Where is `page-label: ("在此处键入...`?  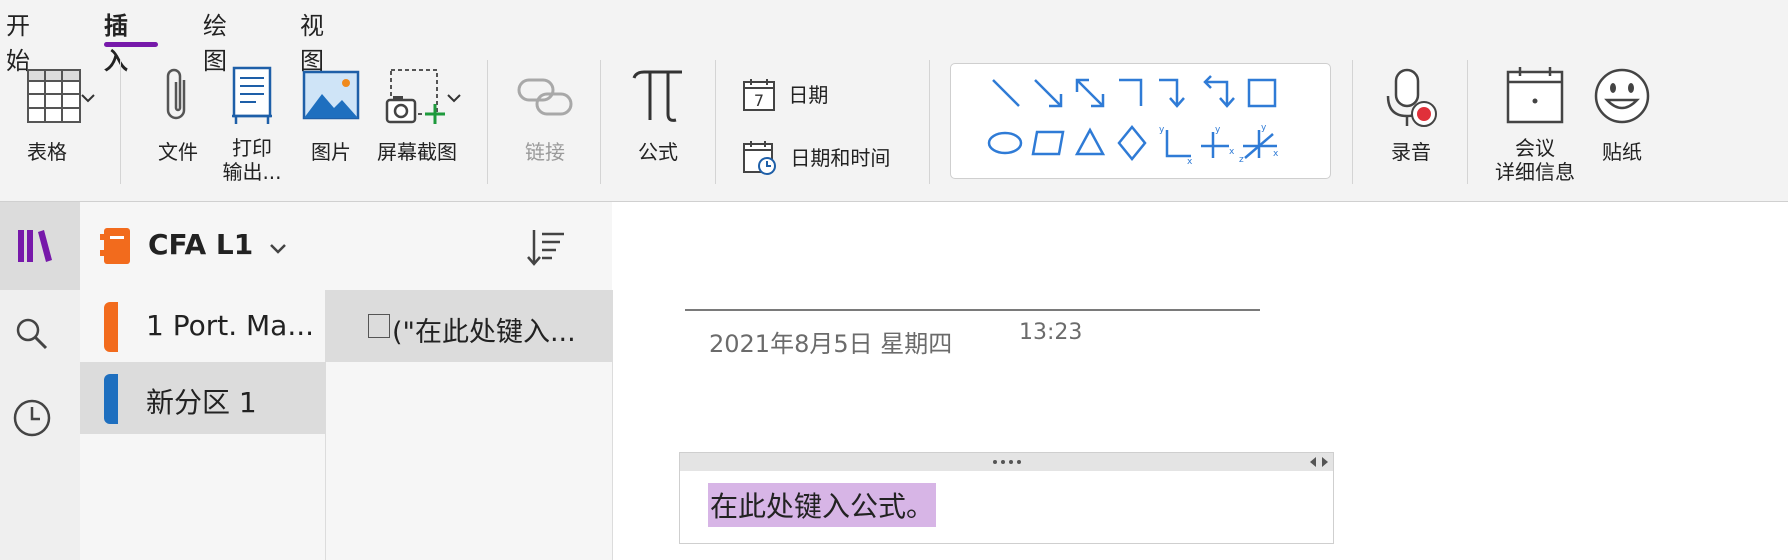 page-label: ("在此处键入... is located at coordinates (484, 332).